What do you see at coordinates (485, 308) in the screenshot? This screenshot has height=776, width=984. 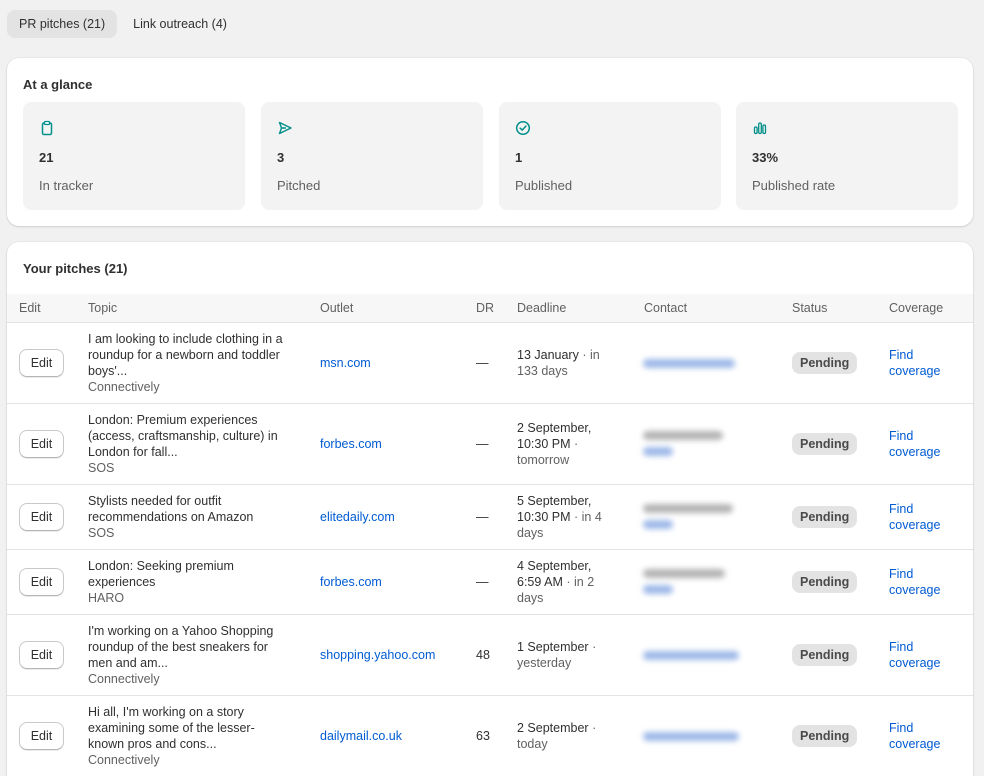 I see `column-header-dr: DR` at bounding box center [485, 308].